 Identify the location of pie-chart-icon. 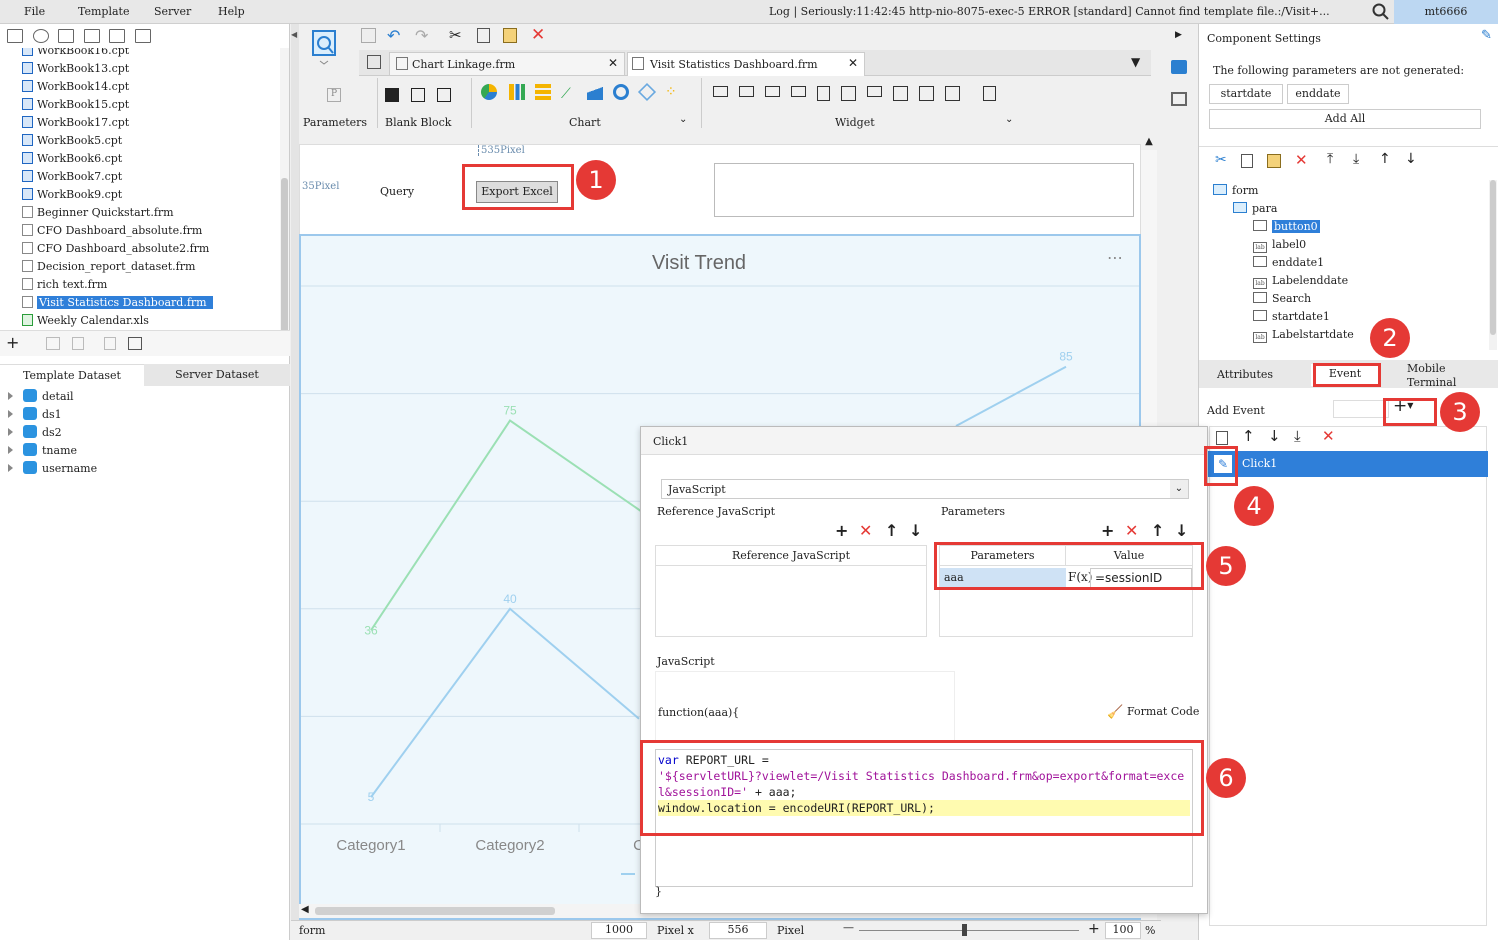
(489, 92).